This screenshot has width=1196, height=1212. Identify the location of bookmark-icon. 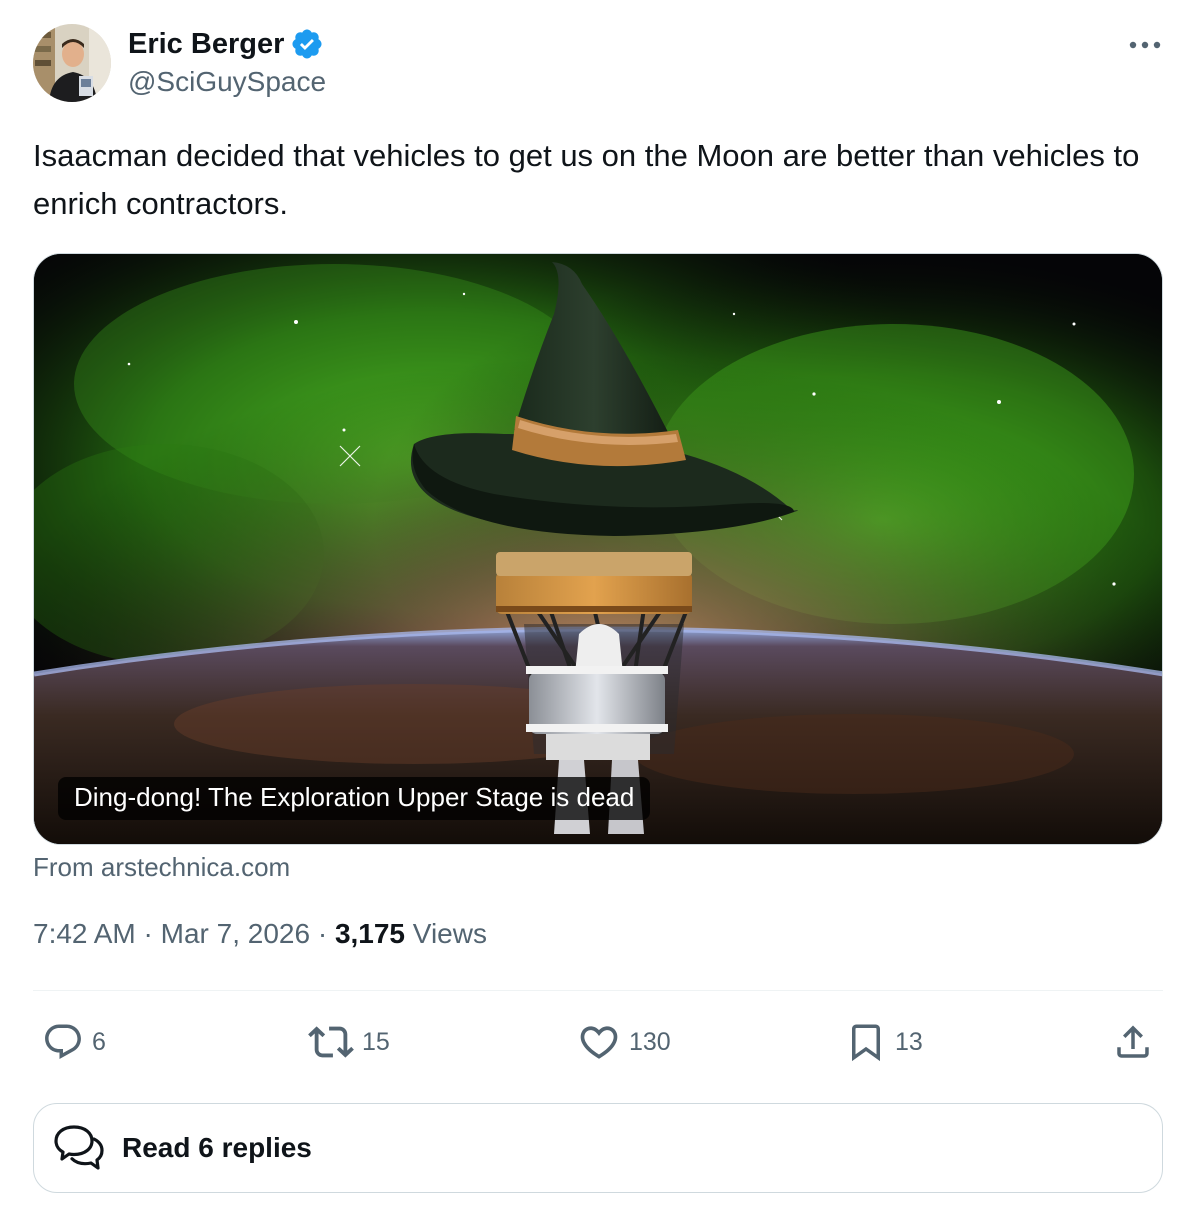
(866, 1043).